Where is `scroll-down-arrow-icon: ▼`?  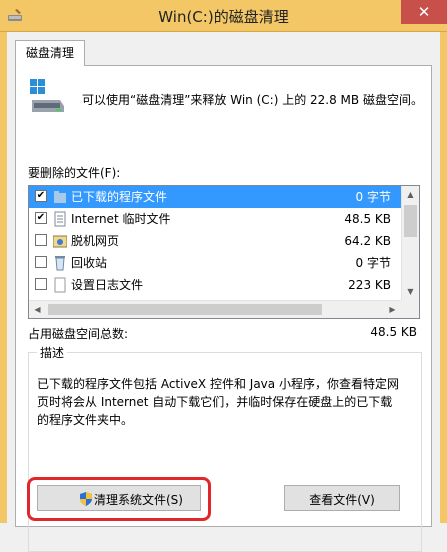 scroll-down-arrow-icon: ▼ is located at coordinates (410, 291).